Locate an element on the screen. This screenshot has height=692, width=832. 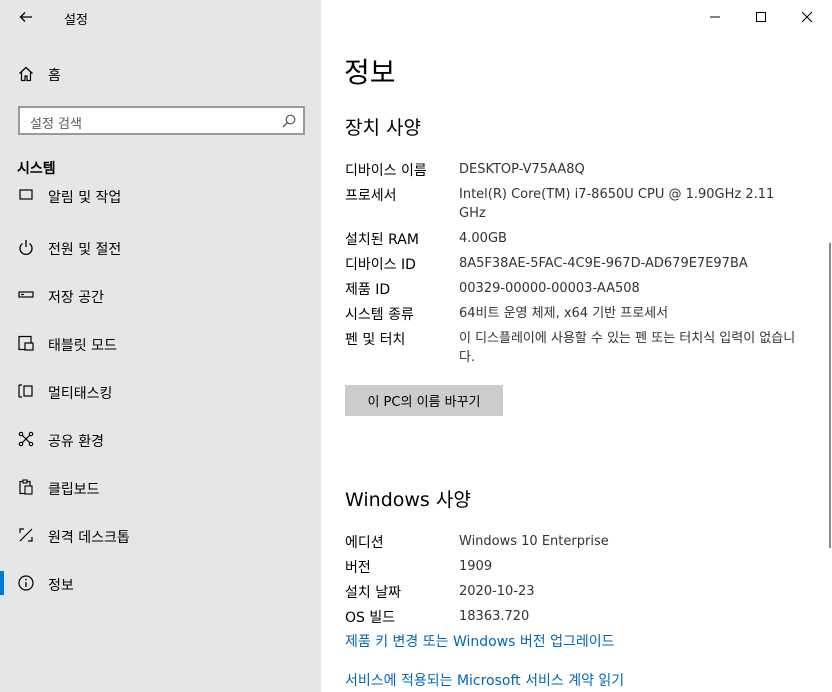
change-product-key-link: 제품 키 변경 또는 Windows 버전 업그레이드 is located at coordinates (480, 641).